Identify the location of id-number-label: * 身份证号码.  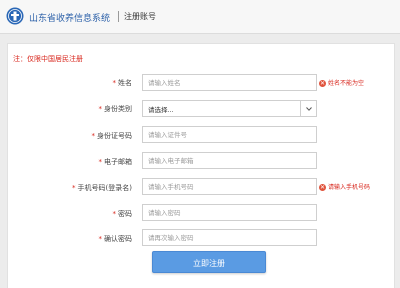
(72, 136).